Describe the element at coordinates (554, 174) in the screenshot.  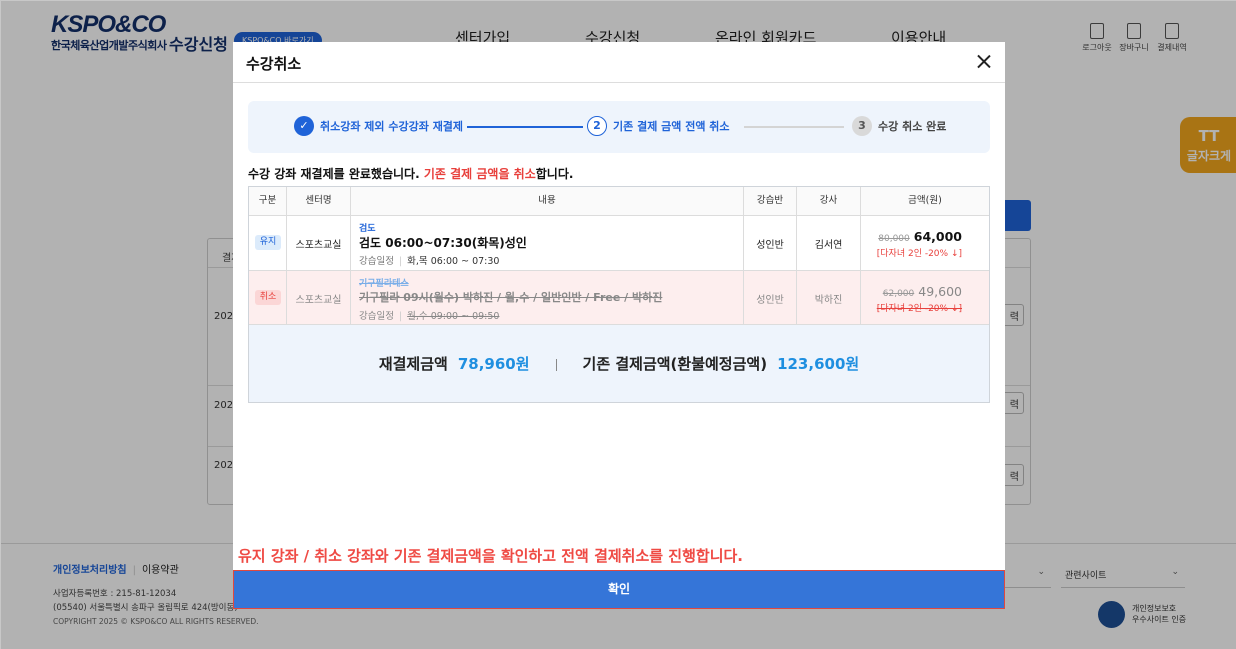
I see `notice-post: 합니다.` at that location.